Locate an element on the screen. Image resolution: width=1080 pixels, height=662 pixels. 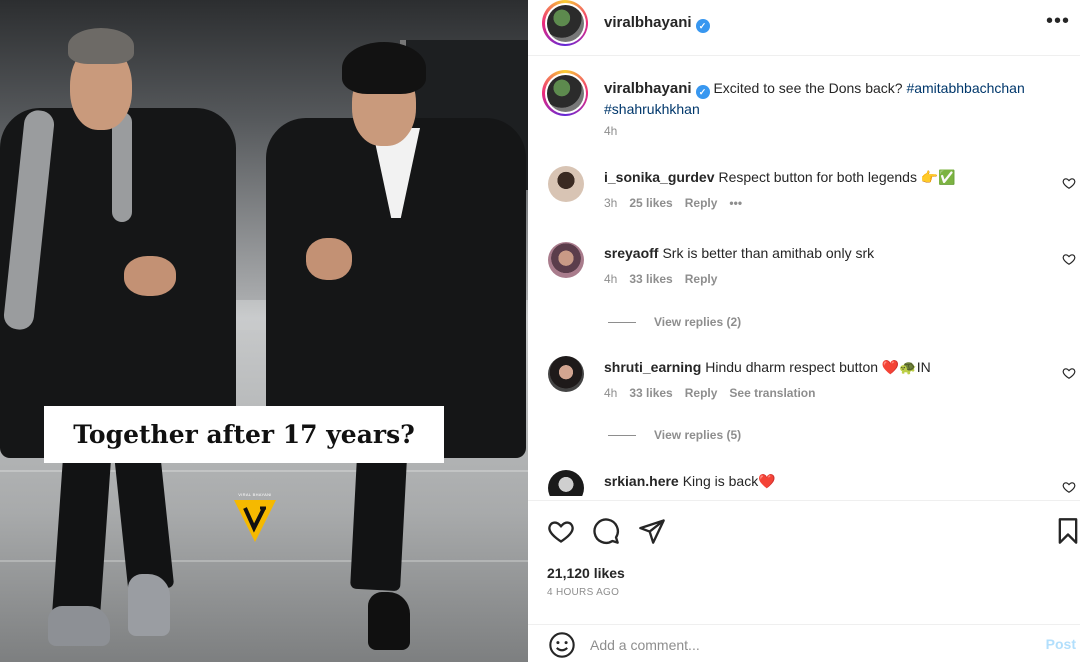
caption-avatar is located at coordinates (565, 93).